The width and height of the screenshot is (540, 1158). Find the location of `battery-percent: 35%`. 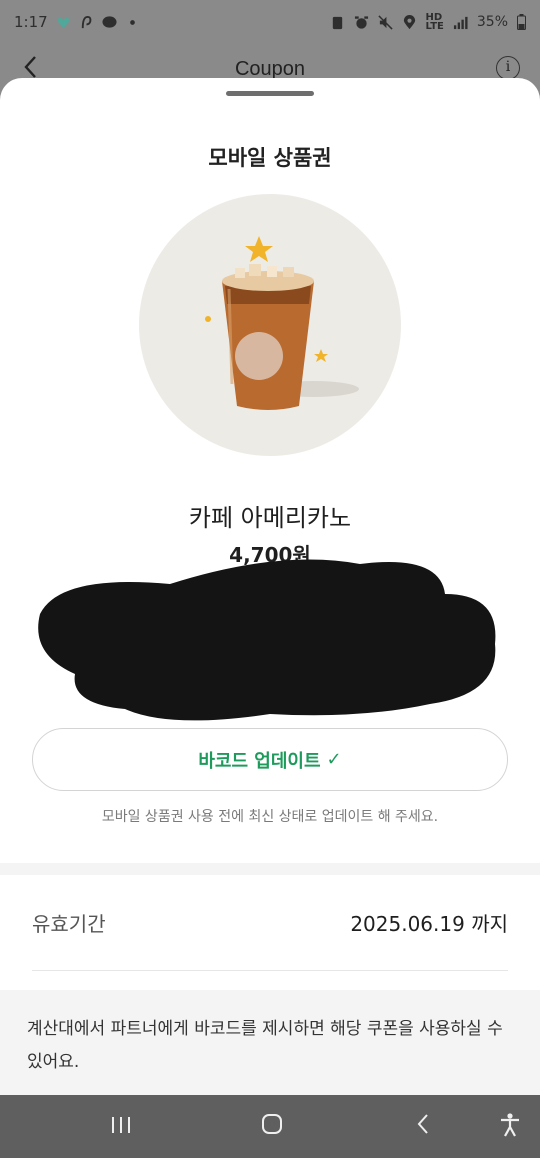

battery-percent: 35% is located at coordinates (492, 22).